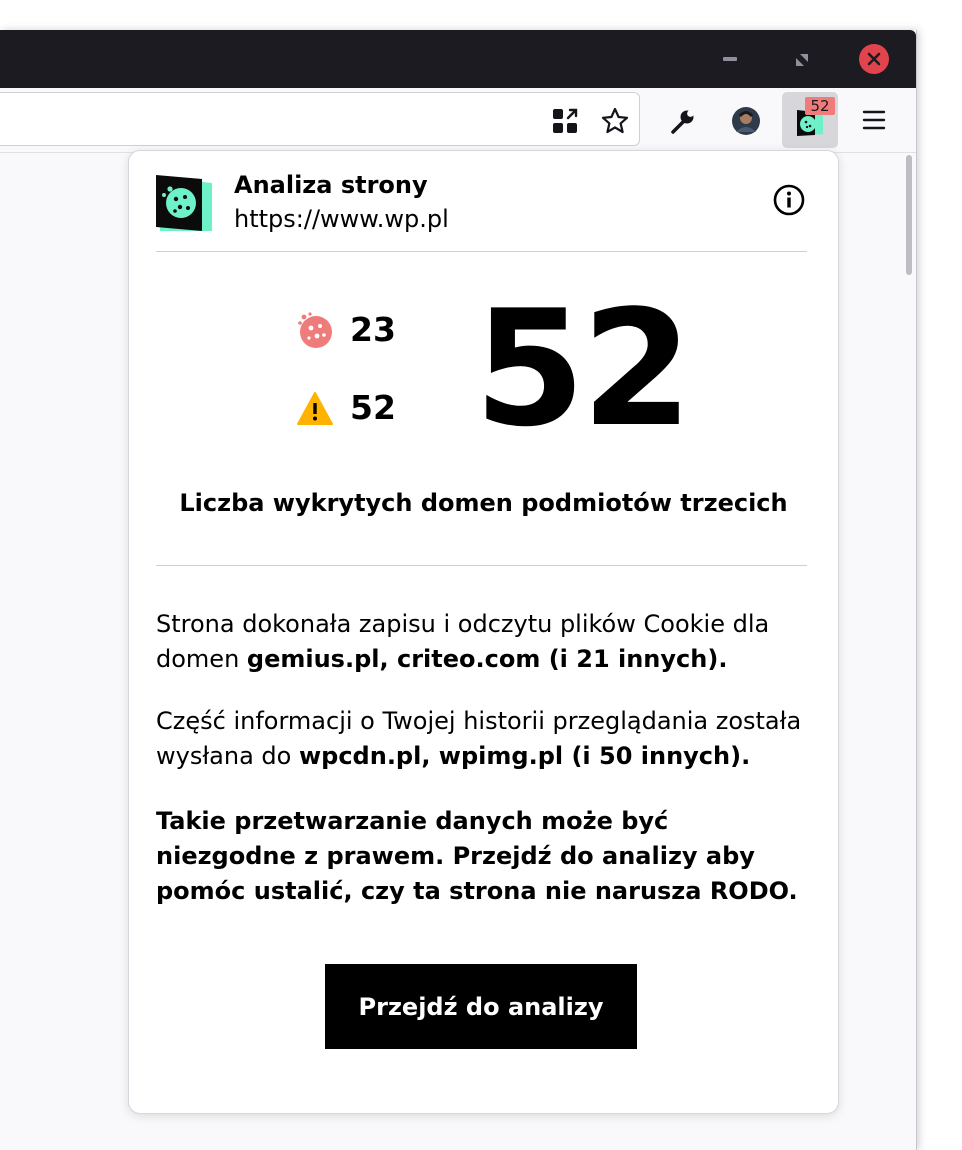  Describe the element at coordinates (320, 119) in the screenshot. I see `address-bar` at that location.